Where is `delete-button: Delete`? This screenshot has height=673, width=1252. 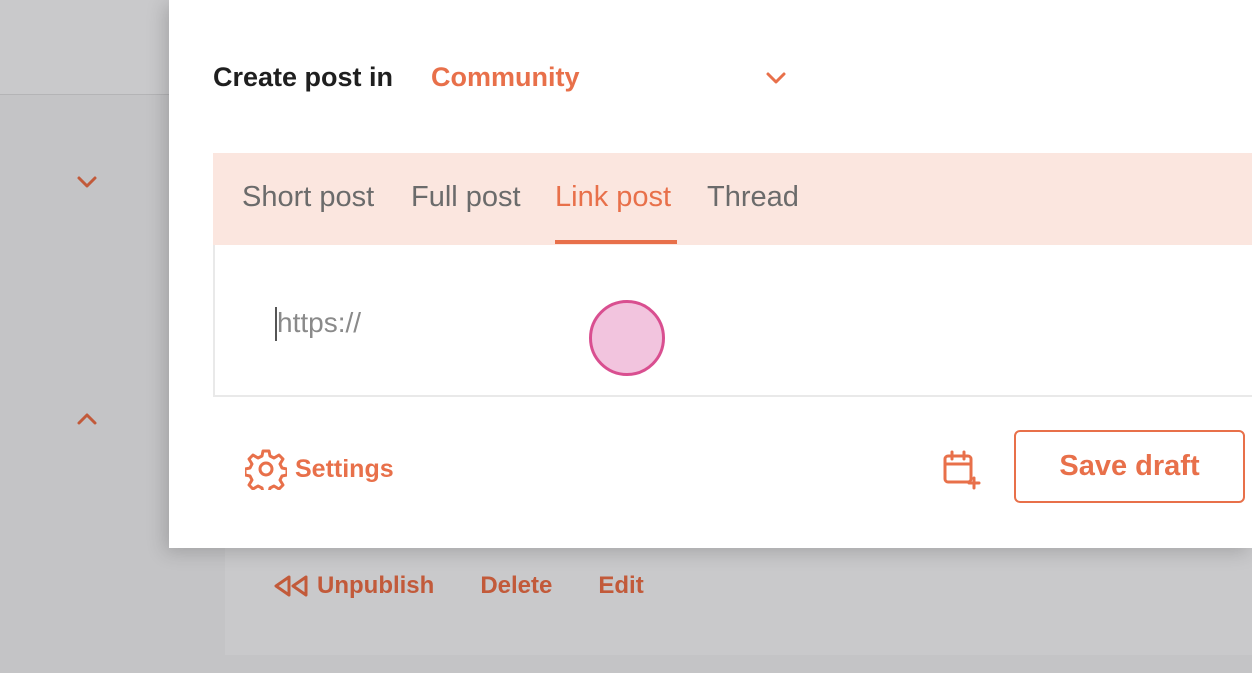
delete-button: Delete is located at coordinates (516, 586).